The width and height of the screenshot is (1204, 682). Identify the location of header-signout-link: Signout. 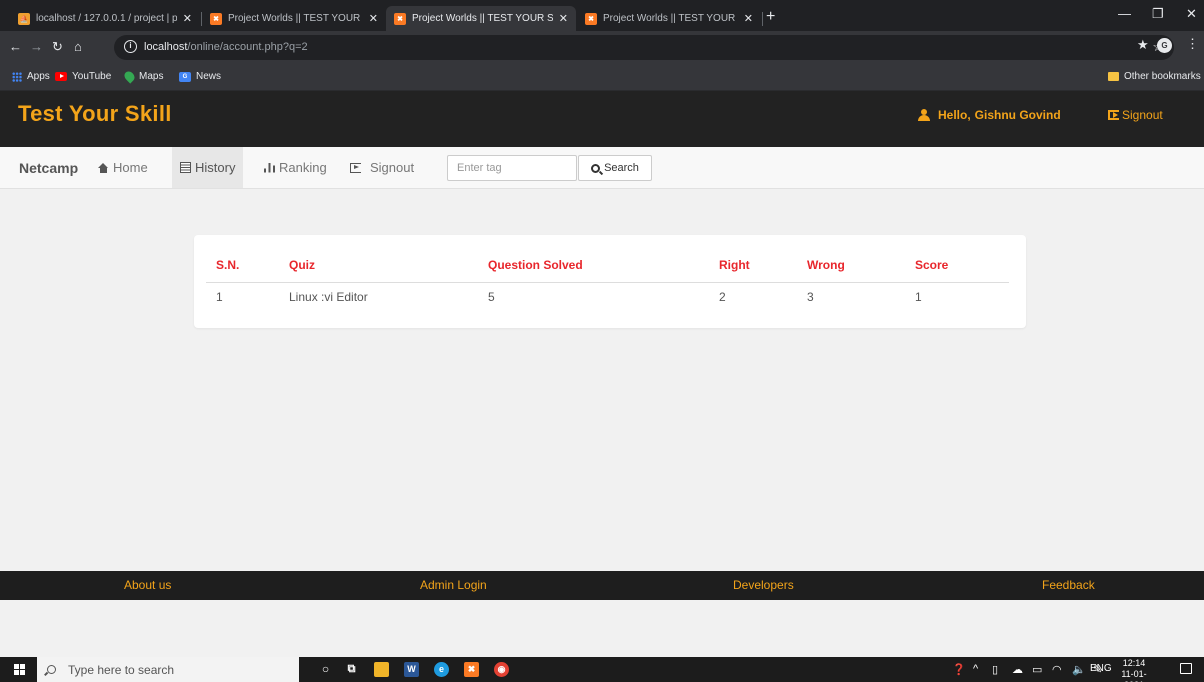
(1135, 115).